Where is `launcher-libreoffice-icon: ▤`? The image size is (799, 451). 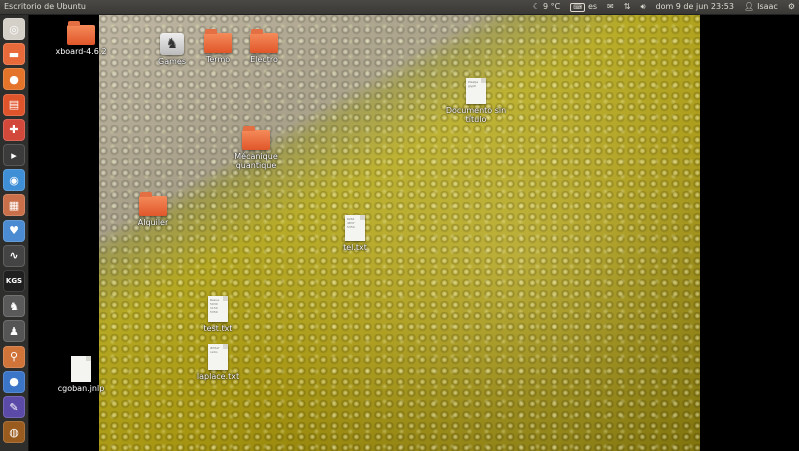
launcher-libreoffice-icon: ▤ is located at coordinates (14, 104).